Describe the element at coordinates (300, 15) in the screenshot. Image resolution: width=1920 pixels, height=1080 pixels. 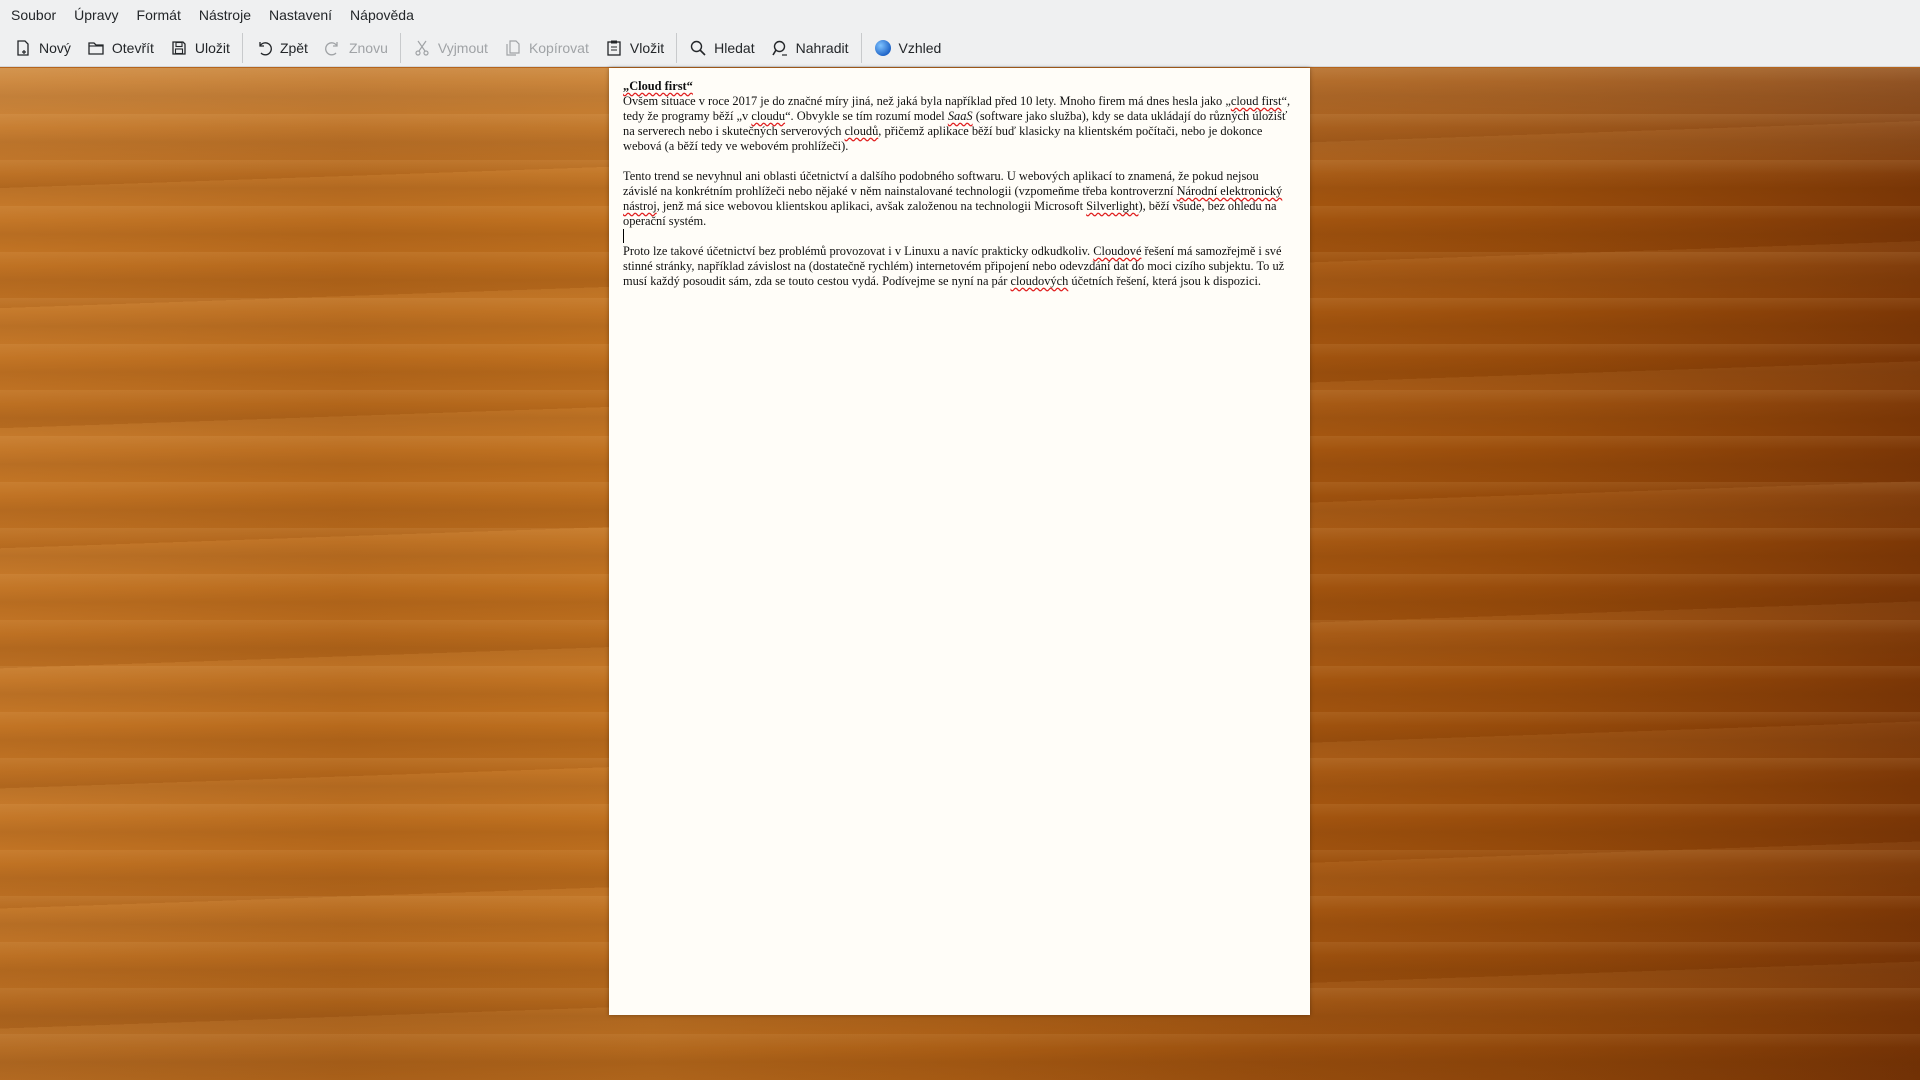
I see `menu-settings: Nastavení` at that location.